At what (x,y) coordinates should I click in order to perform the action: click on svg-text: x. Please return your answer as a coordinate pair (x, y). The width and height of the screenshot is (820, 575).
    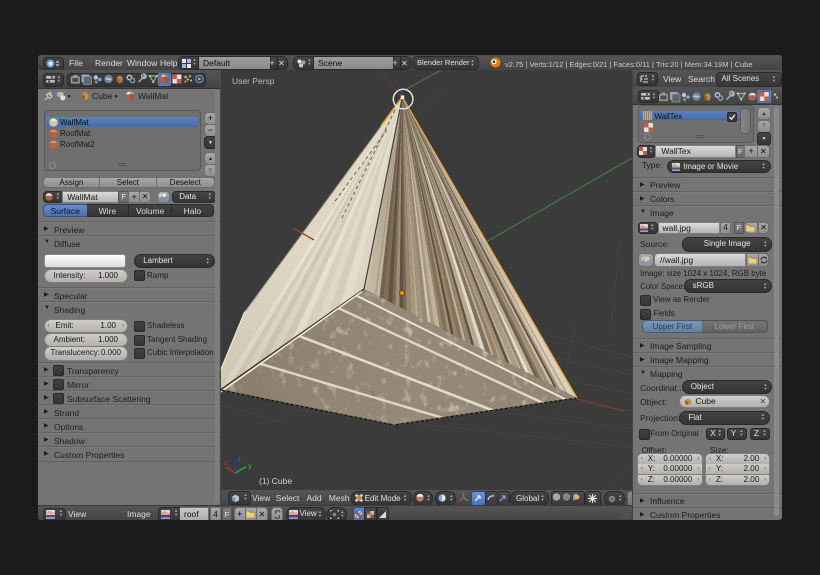
    Looking at the image, I should click on (226, 463).